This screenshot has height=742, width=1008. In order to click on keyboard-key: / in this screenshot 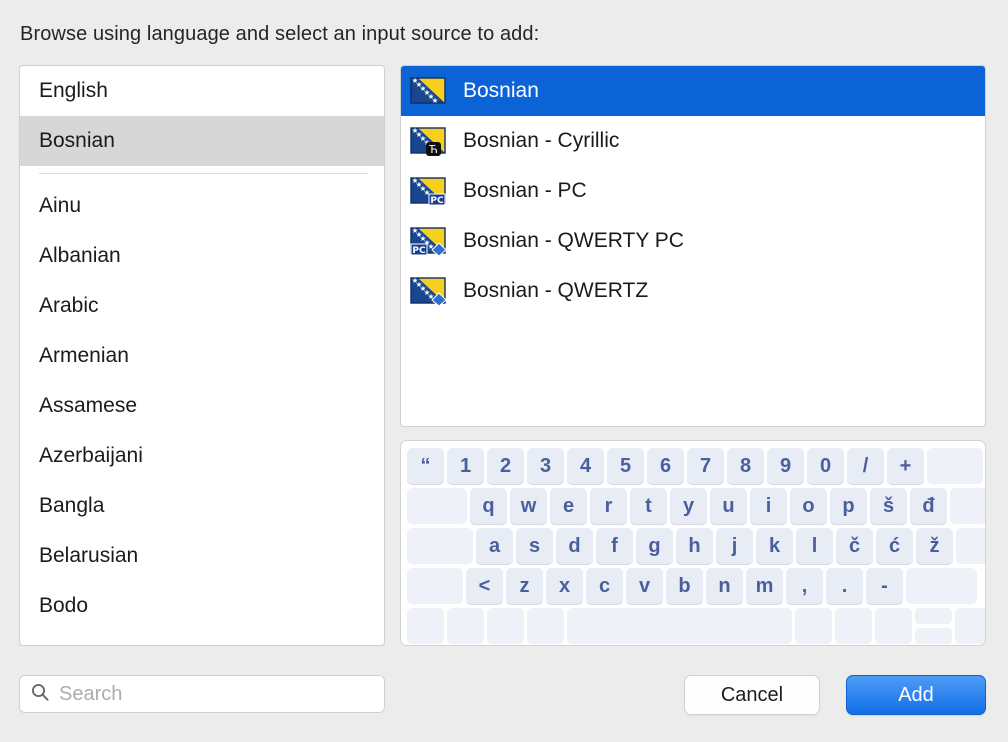, I will do `click(865, 466)`.